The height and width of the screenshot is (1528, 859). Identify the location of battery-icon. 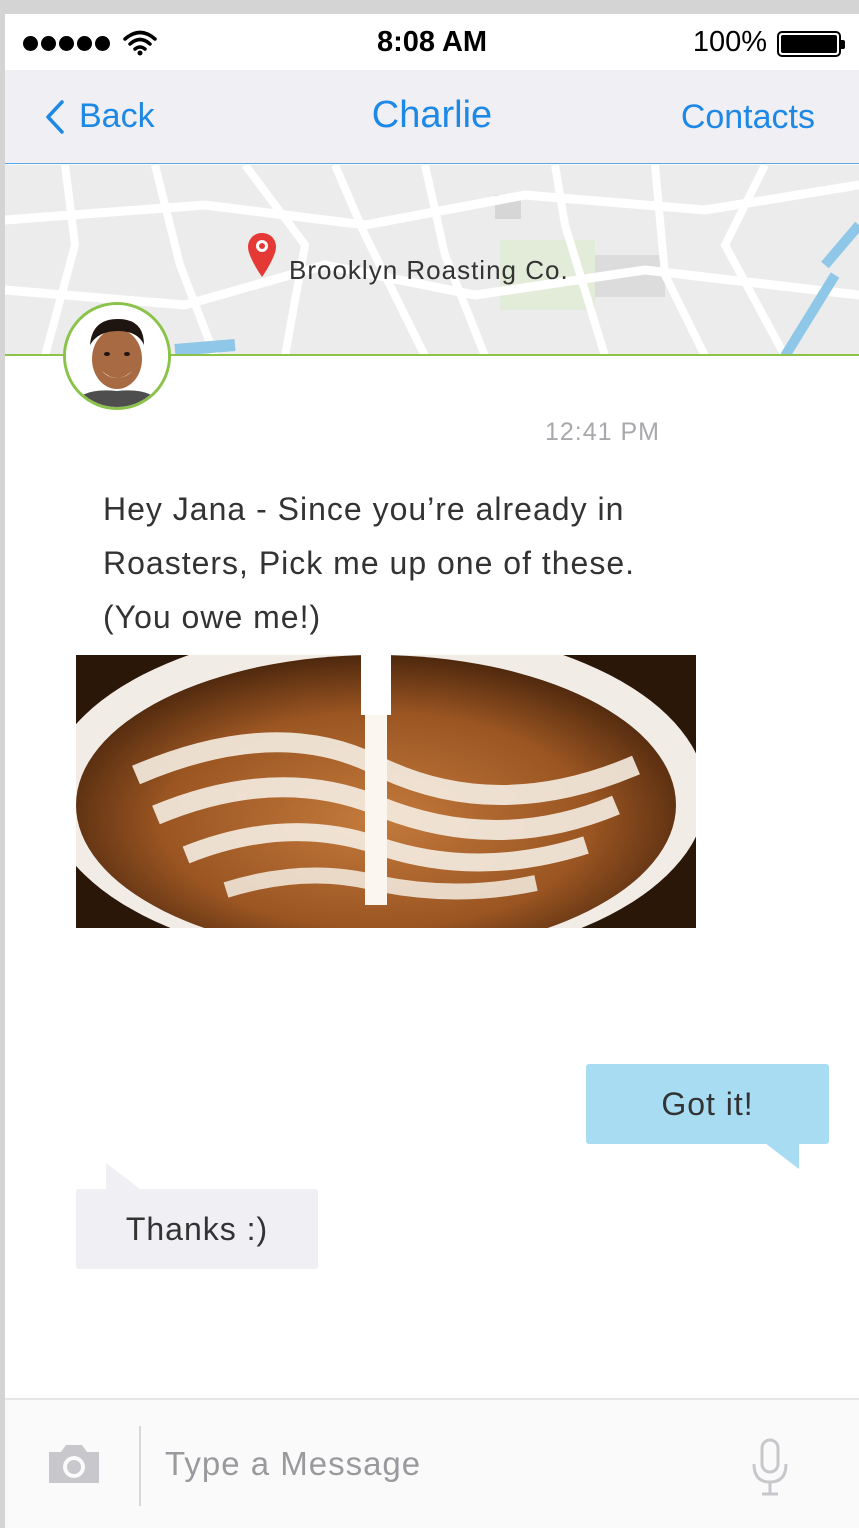
(811, 44).